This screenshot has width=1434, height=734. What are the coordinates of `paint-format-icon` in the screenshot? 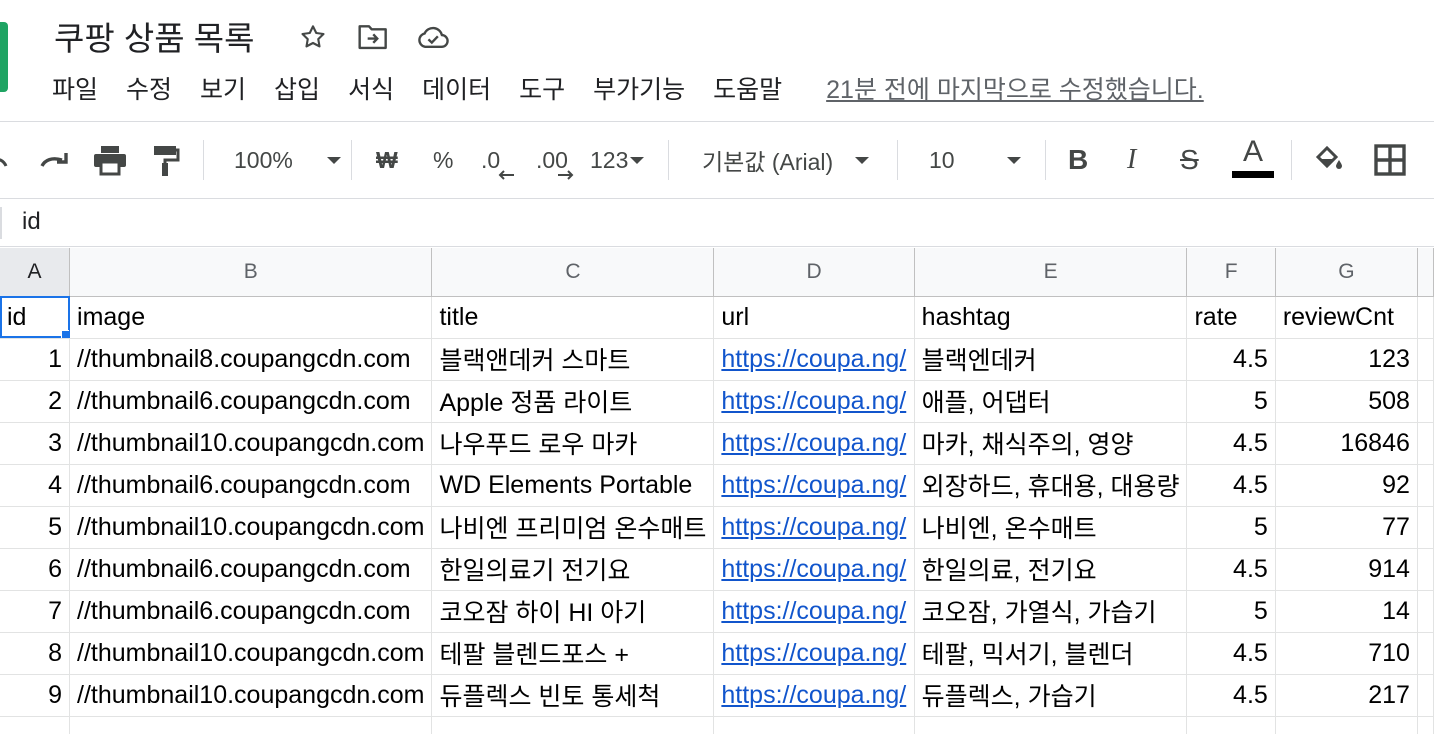 It's located at (165, 160).